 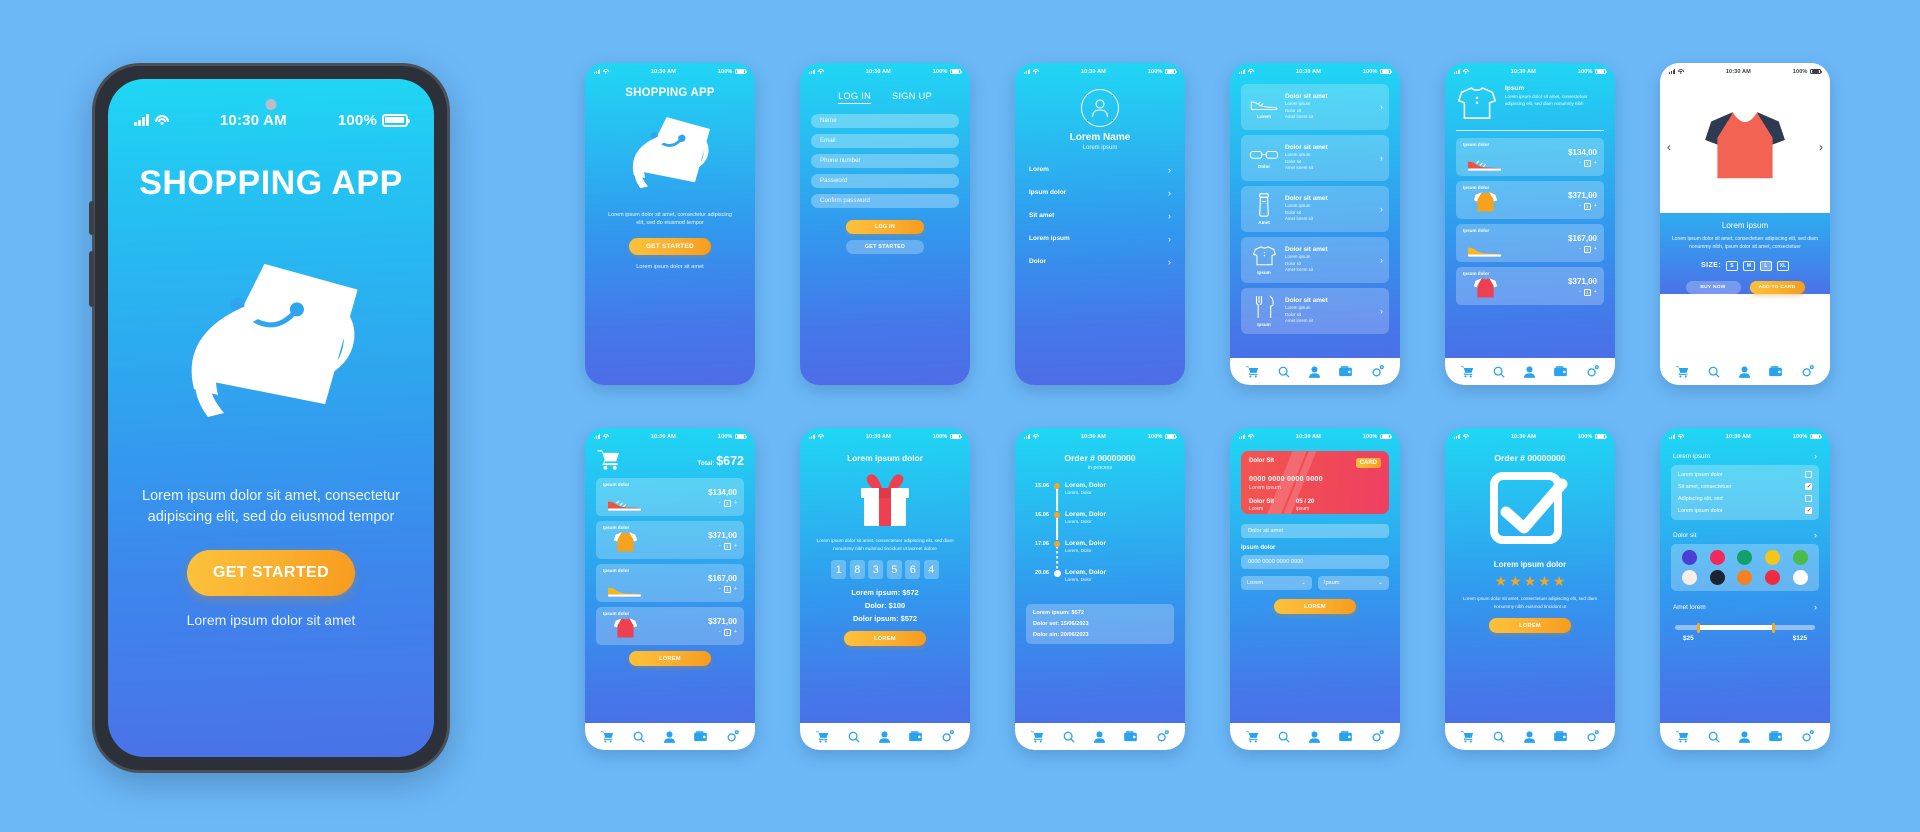 What do you see at coordinates (1748, 265) in the screenshot?
I see `size-option-m: M` at bounding box center [1748, 265].